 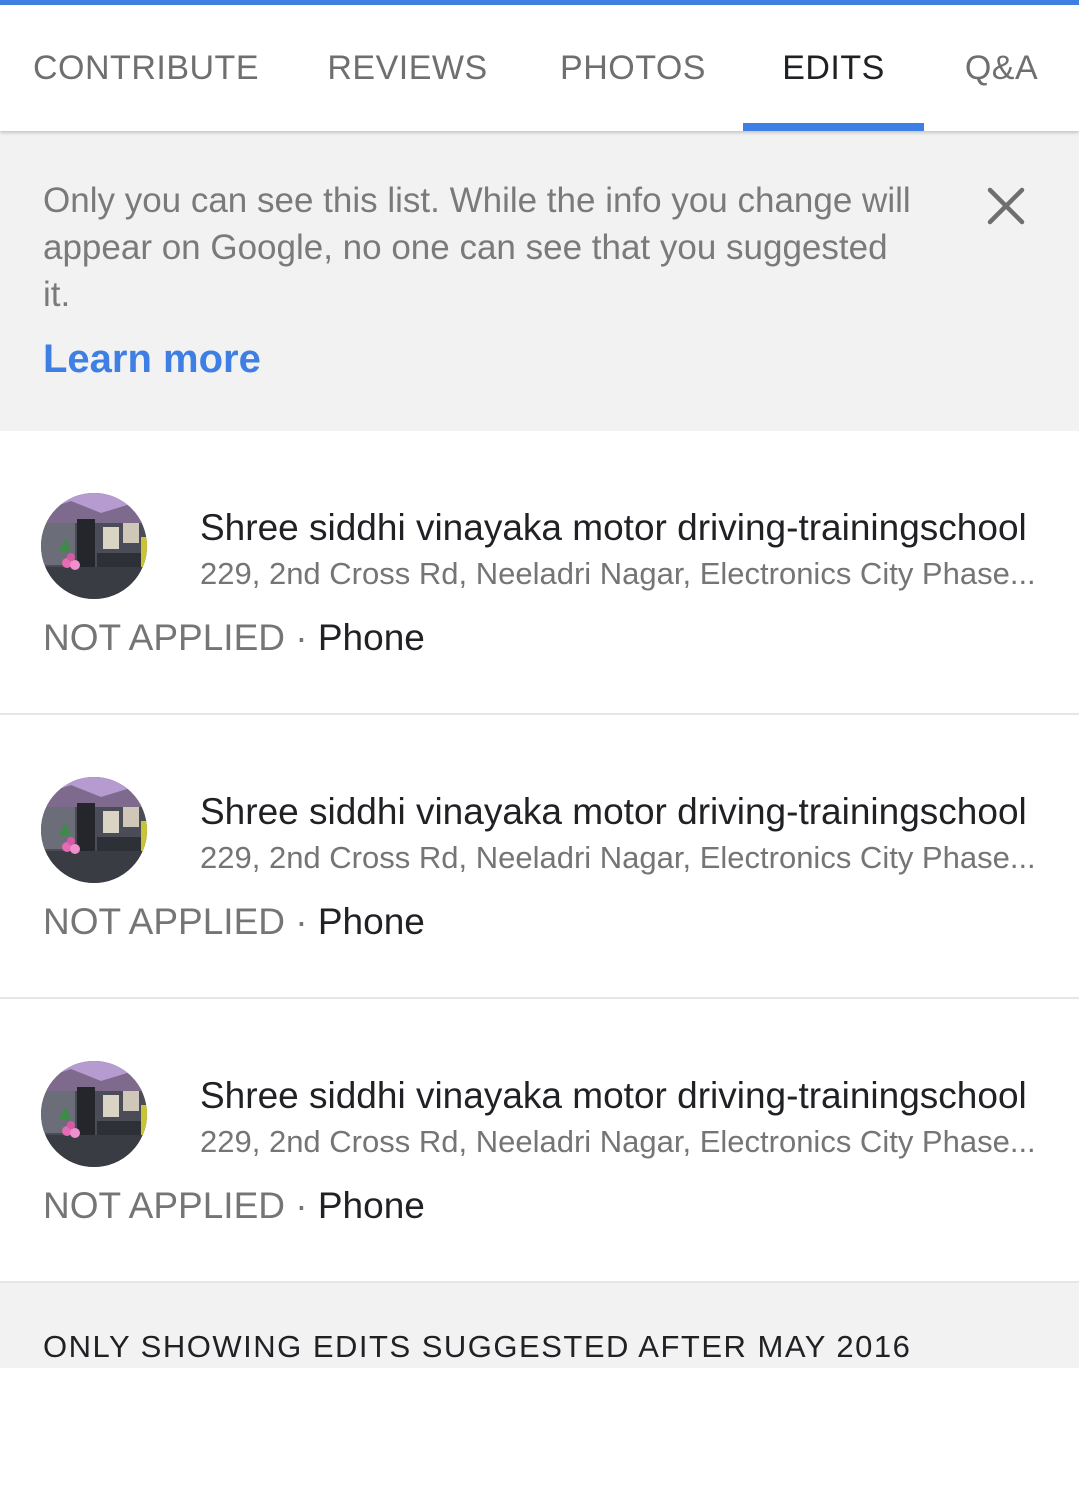 What do you see at coordinates (833, 127) in the screenshot?
I see `active-tab-indicator` at bounding box center [833, 127].